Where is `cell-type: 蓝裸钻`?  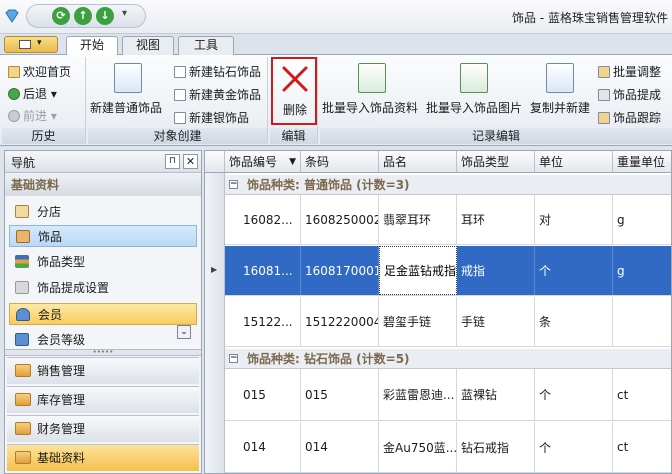 cell-type: 蓝裸钻 is located at coordinates (496, 394).